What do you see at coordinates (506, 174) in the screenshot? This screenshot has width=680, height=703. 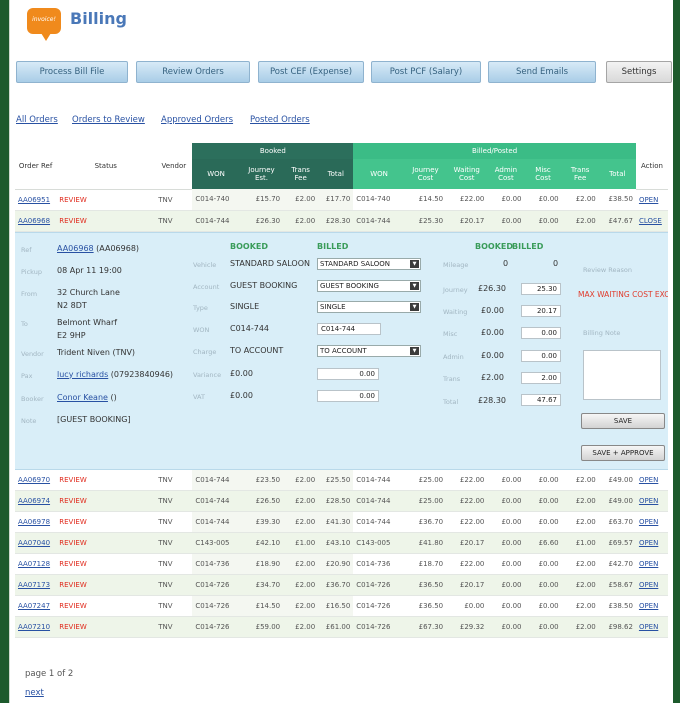 I see `col-billed-3: Admin Cost` at bounding box center [506, 174].